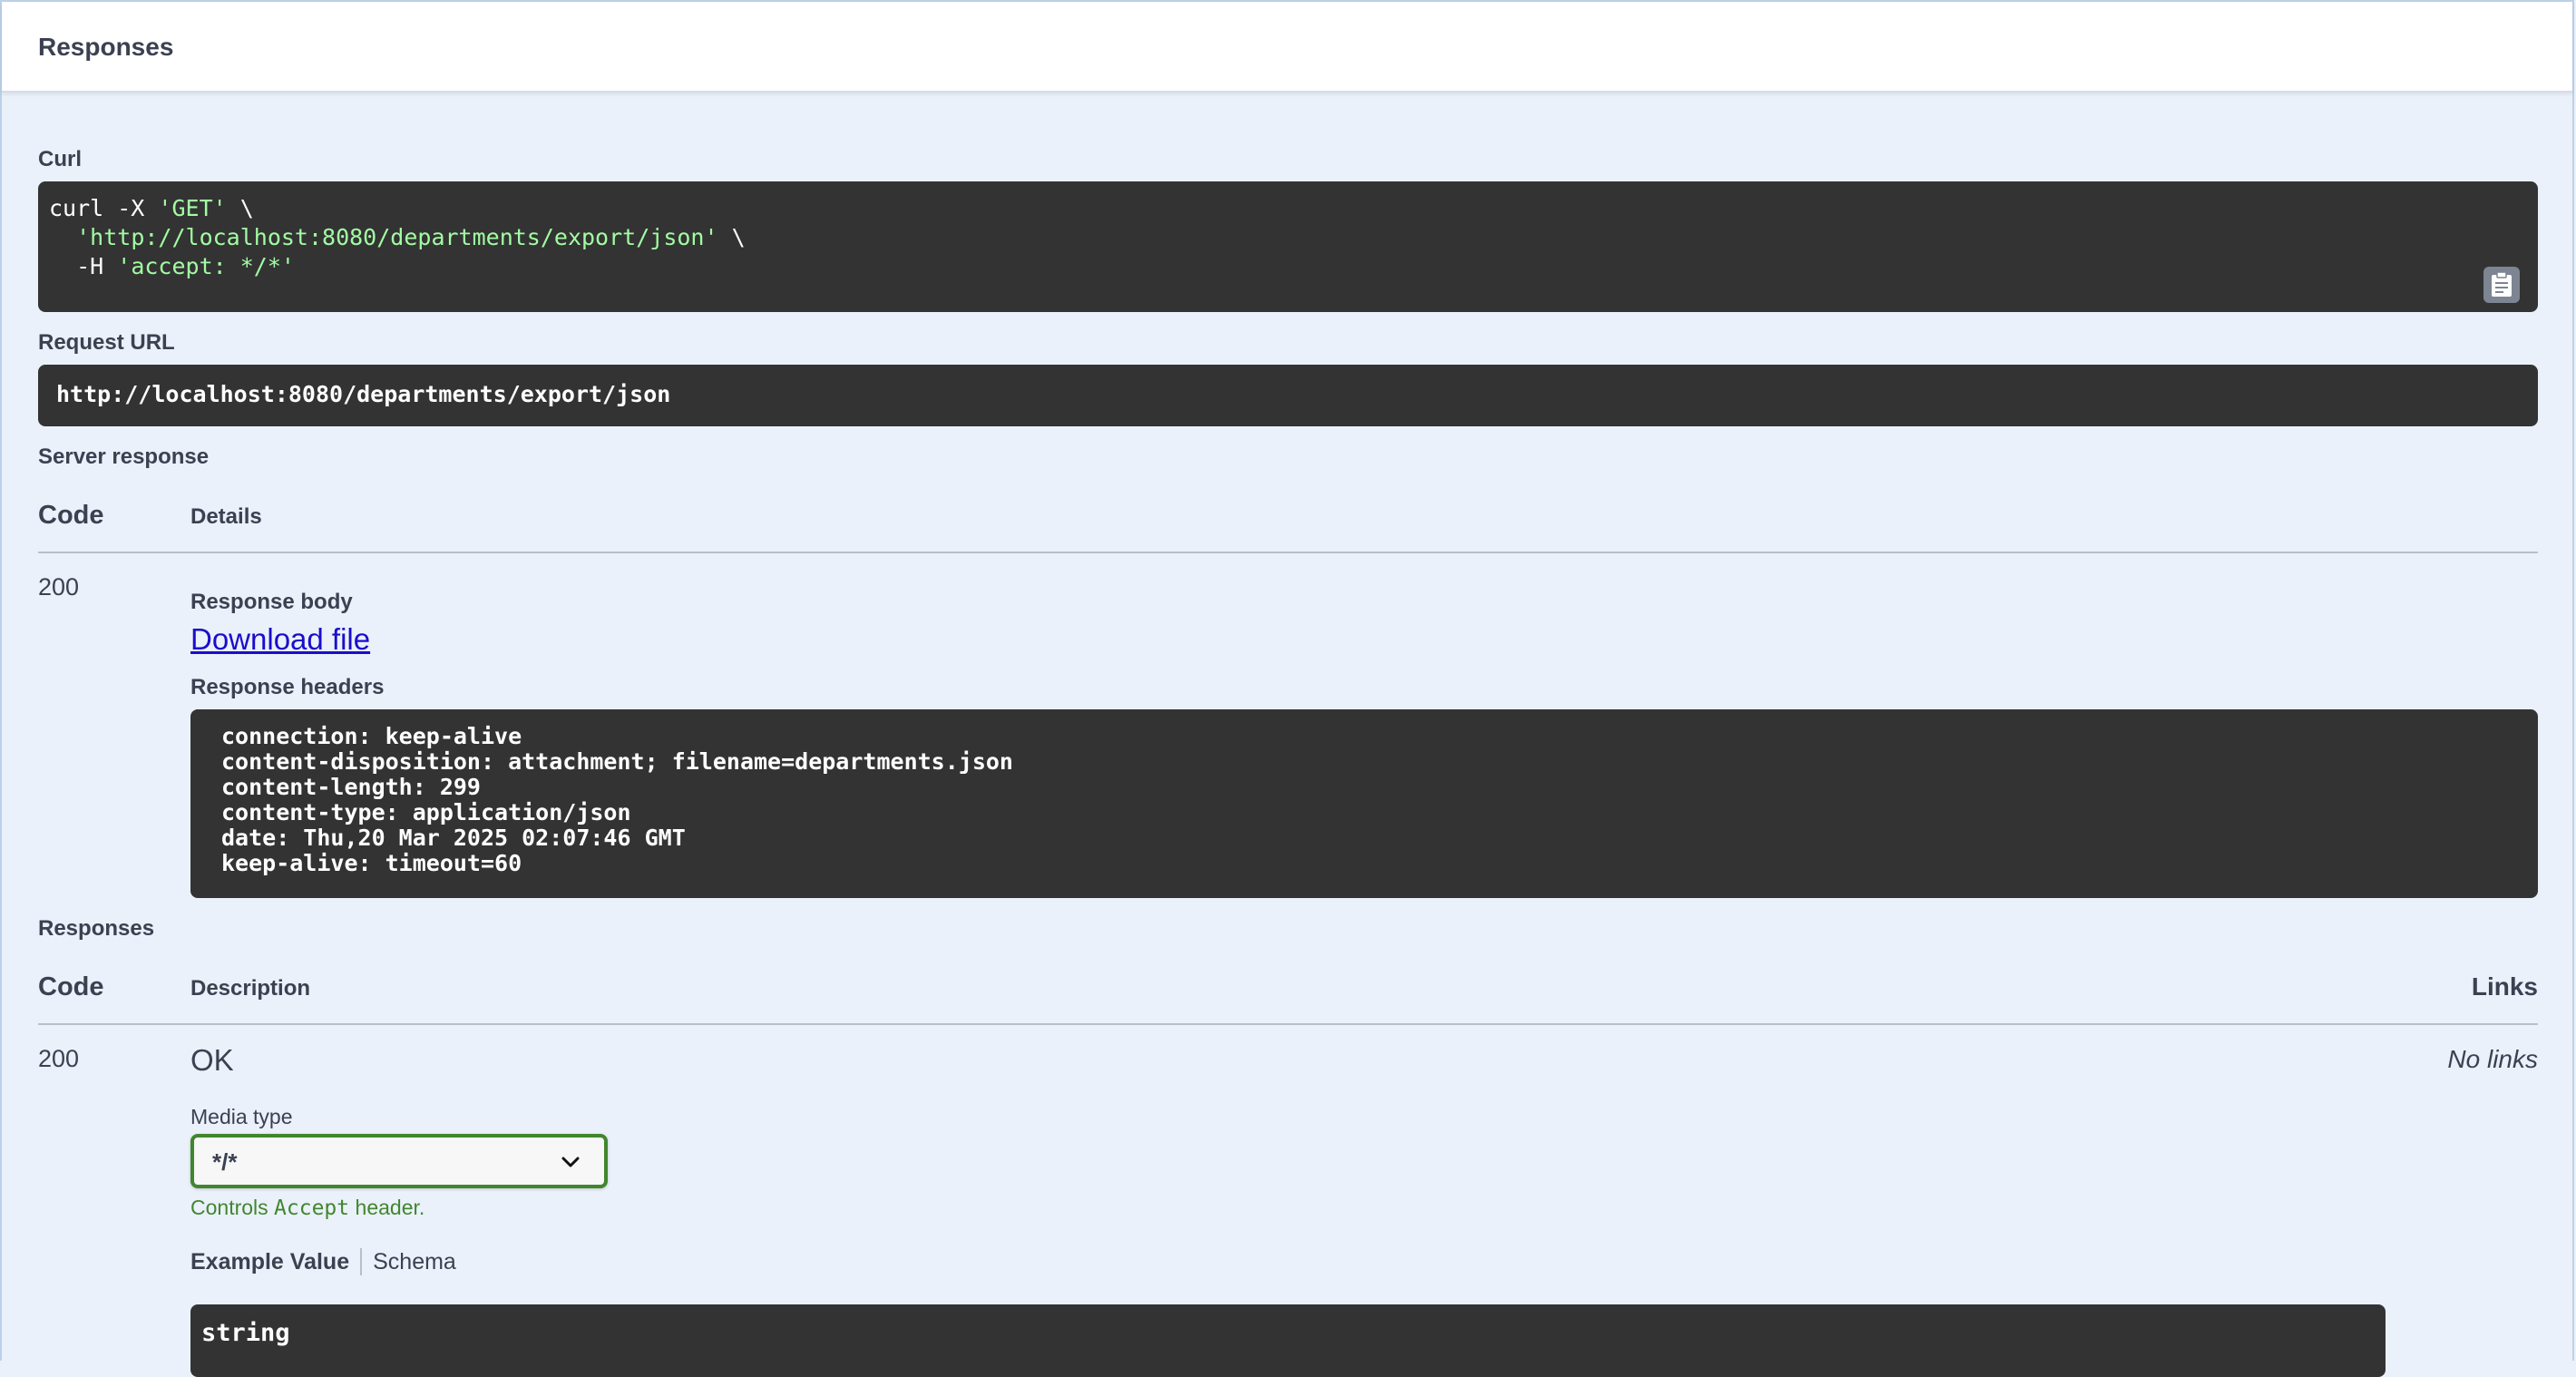  What do you see at coordinates (1288, 1340) in the screenshot?
I see `example-value-block: string` at bounding box center [1288, 1340].